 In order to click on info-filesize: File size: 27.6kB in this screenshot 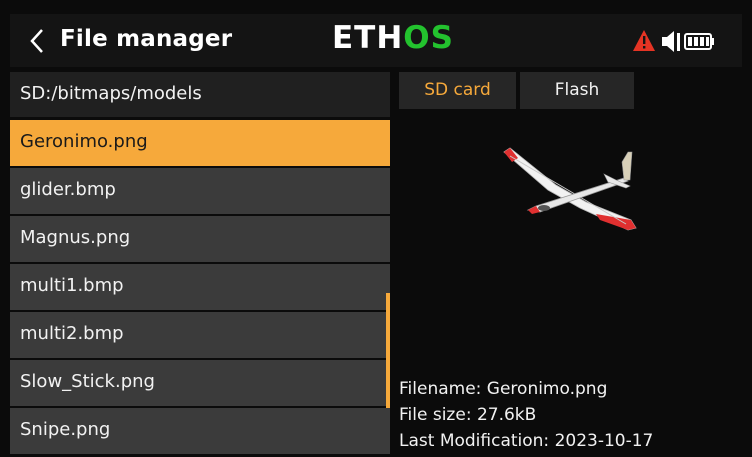, I will do `click(468, 415)`.